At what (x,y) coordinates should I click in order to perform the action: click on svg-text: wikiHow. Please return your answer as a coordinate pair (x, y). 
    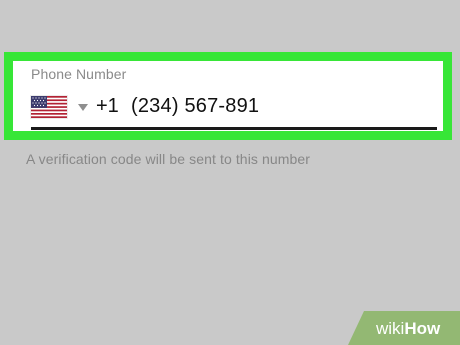
    Looking at the image, I should click on (408, 328).